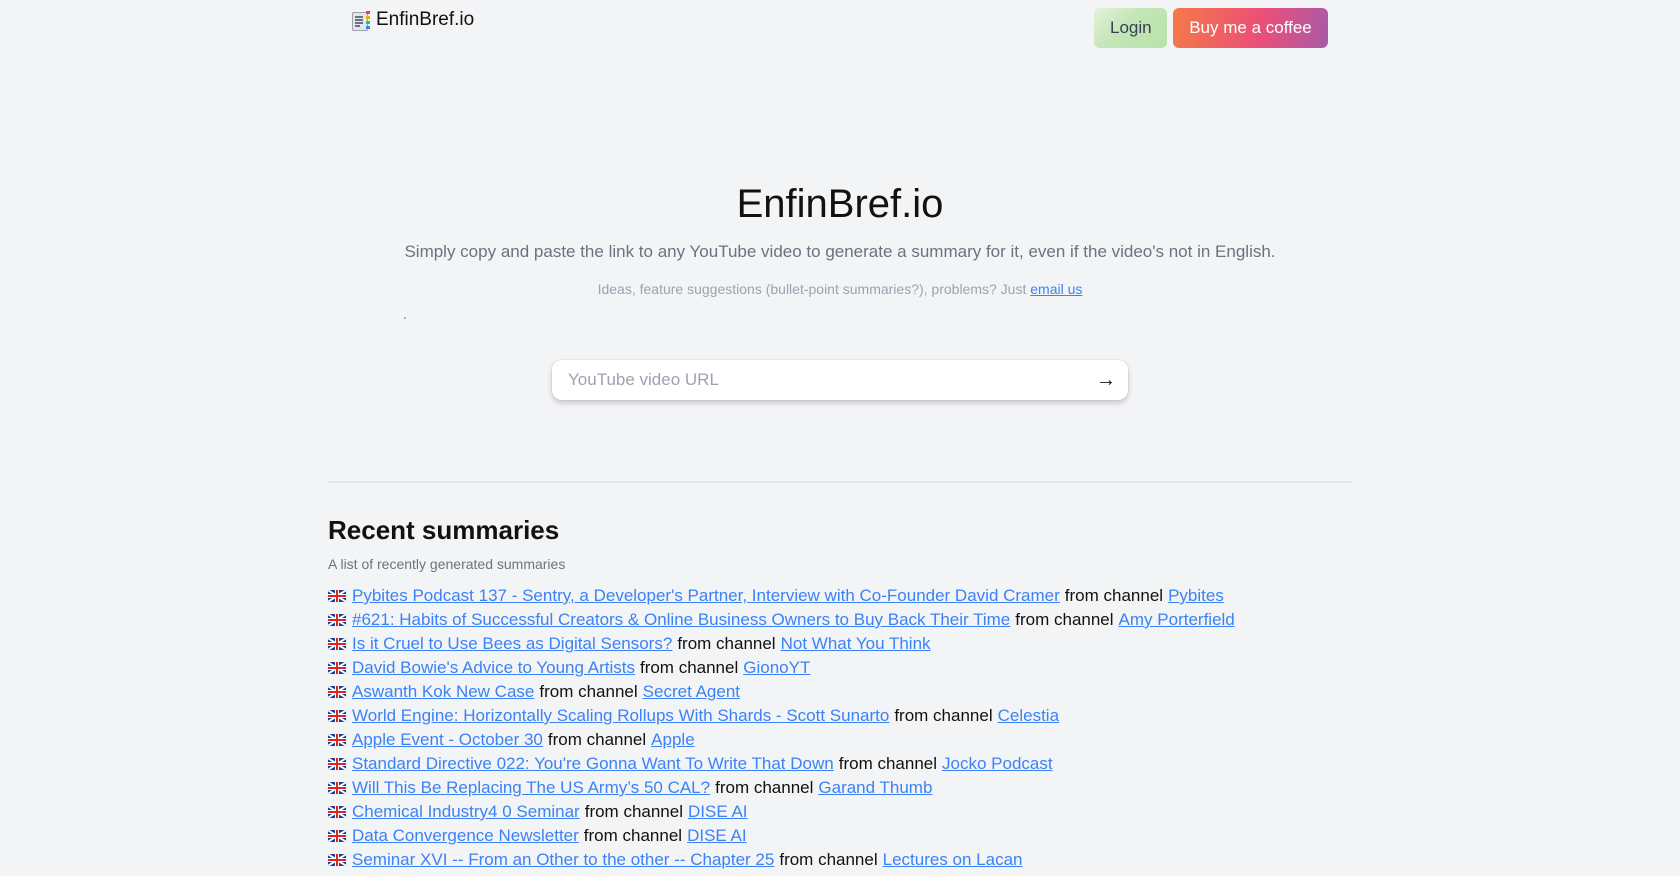  Describe the element at coordinates (444, 530) in the screenshot. I see `recent-summaries-heading: Recent summaries` at that location.